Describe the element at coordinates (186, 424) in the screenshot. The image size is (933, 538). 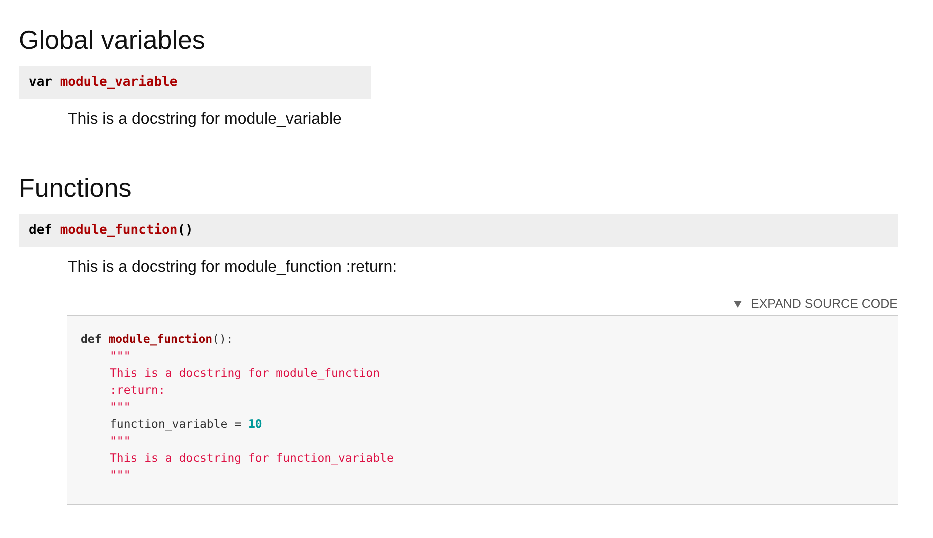
I see `code-line: function_variable = 10` at that location.